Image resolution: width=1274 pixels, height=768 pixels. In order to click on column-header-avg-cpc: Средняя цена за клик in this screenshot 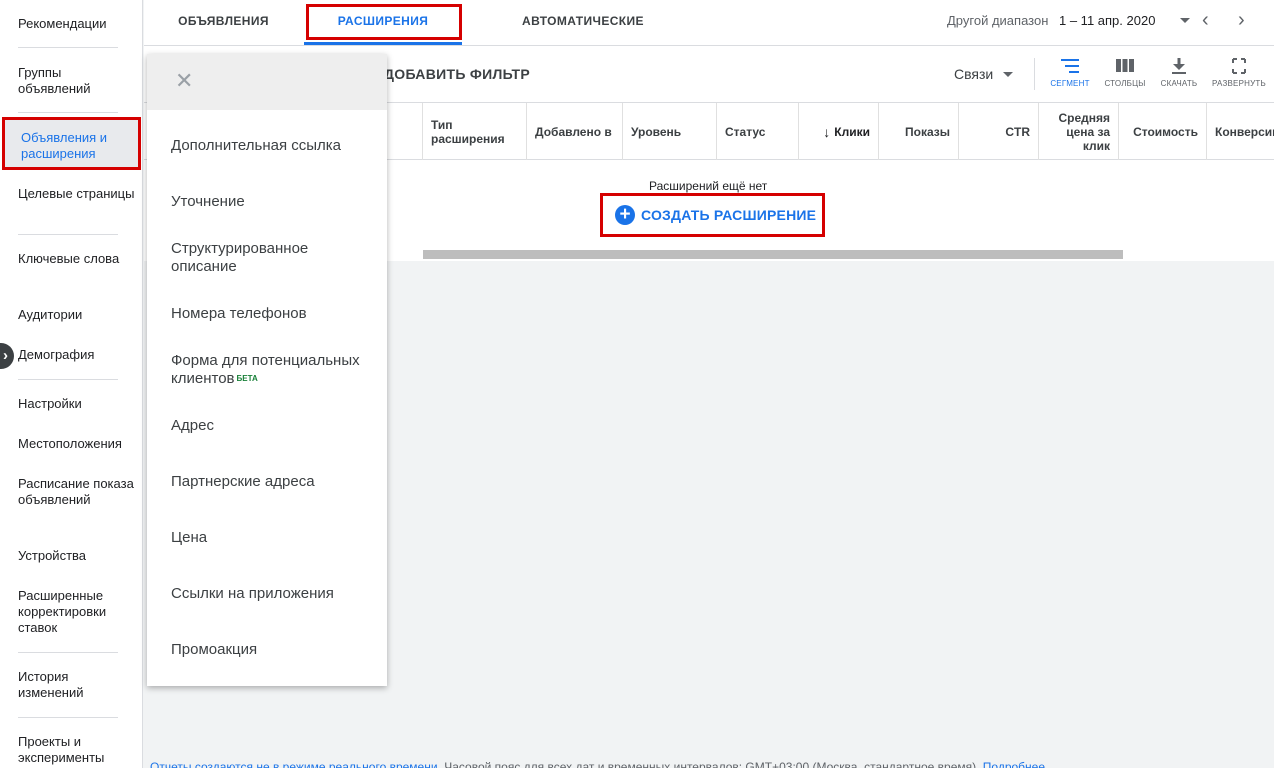, I will do `click(1078, 131)`.